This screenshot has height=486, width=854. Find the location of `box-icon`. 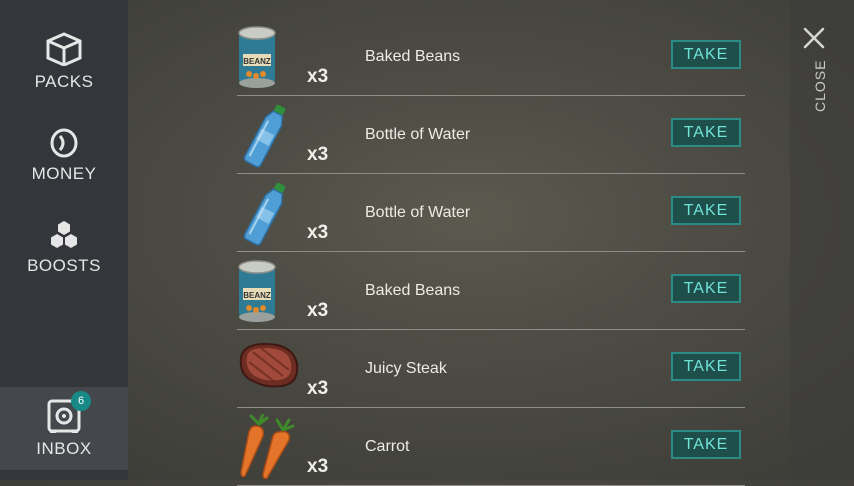

box-icon is located at coordinates (64, 43).